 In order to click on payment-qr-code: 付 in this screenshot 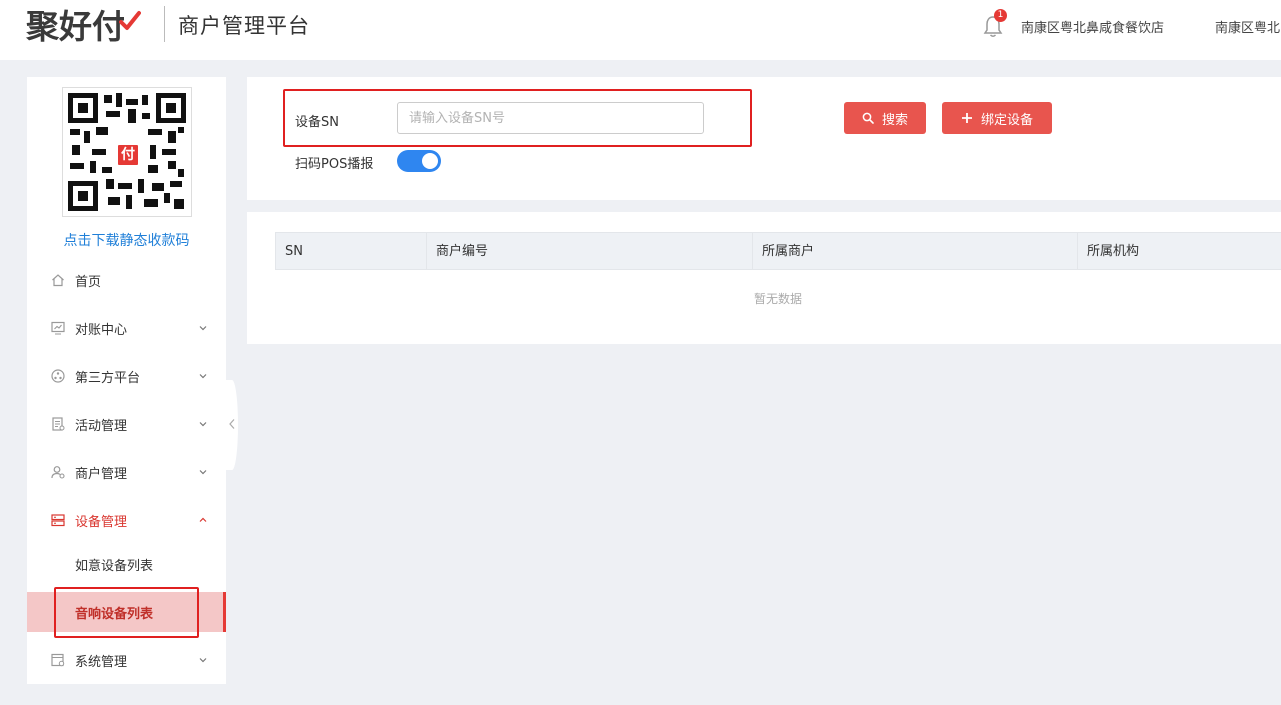, I will do `click(127, 152)`.